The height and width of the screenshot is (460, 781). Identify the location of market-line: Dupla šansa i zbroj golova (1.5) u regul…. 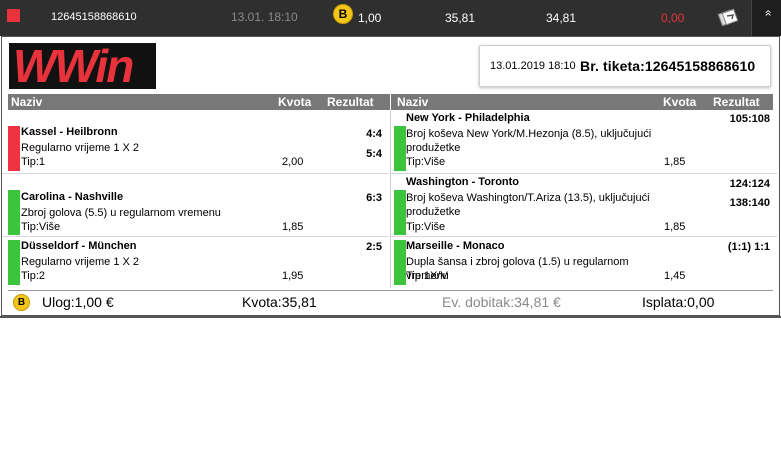
(517, 262).